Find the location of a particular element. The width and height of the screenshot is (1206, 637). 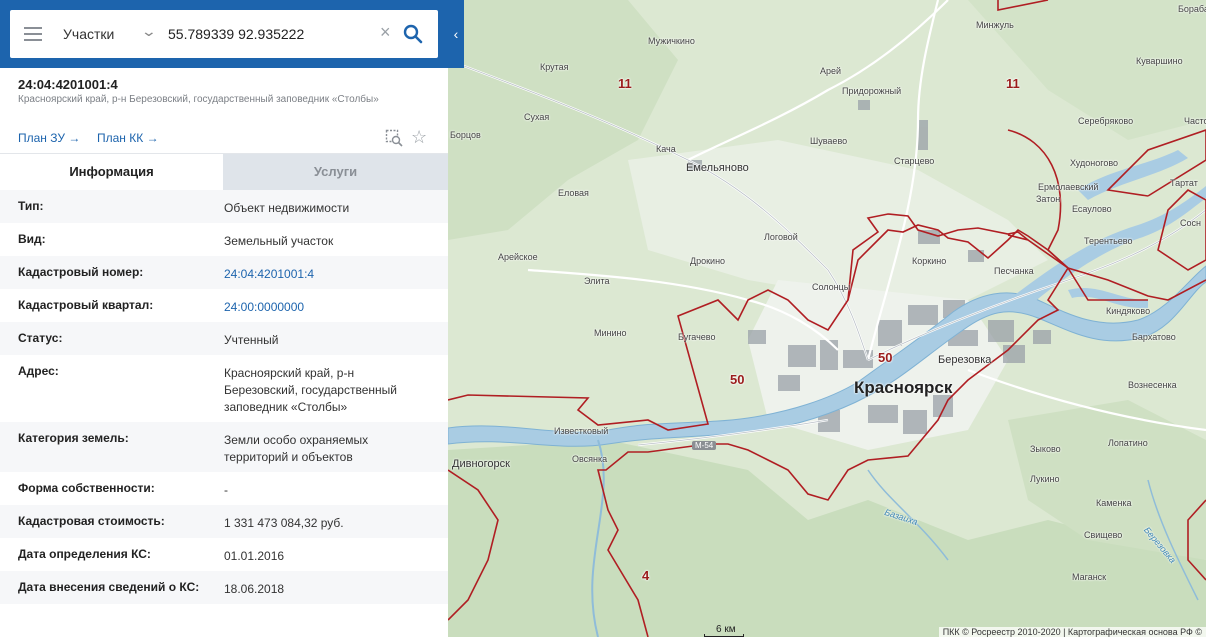

menu-icon is located at coordinates (33, 34).